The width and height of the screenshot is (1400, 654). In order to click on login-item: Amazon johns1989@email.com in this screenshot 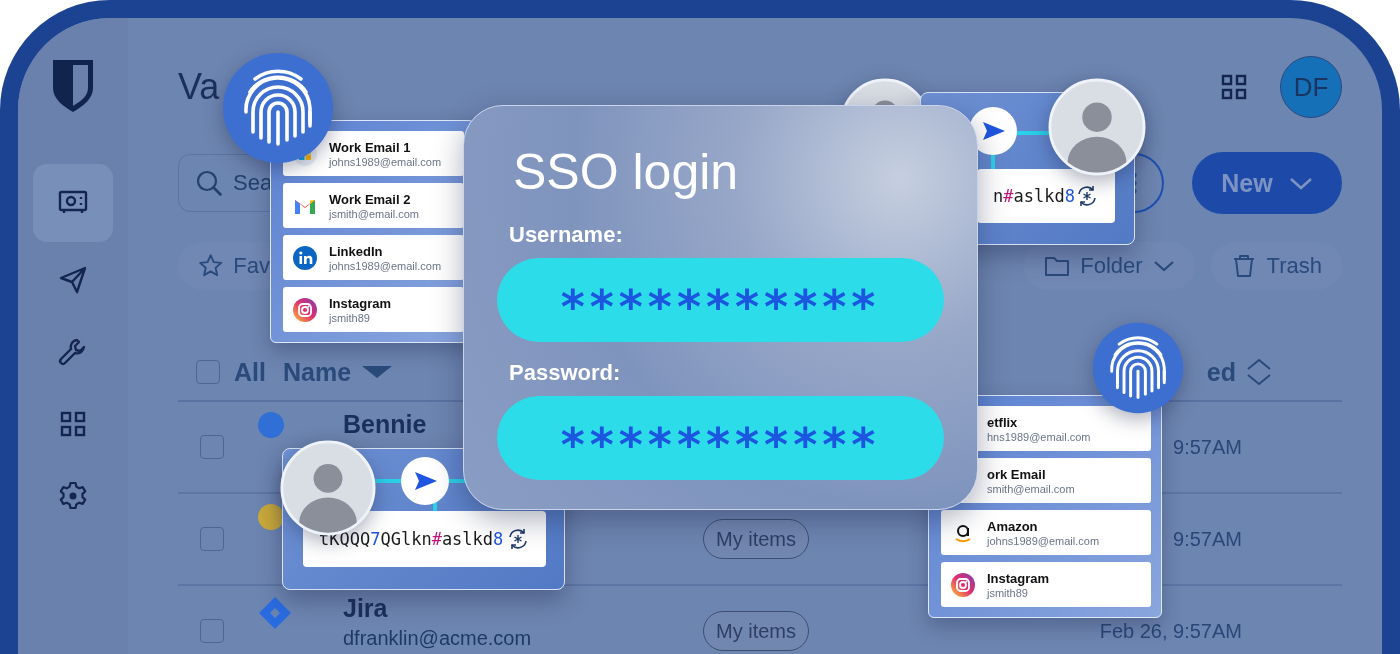, I will do `click(1046, 532)`.